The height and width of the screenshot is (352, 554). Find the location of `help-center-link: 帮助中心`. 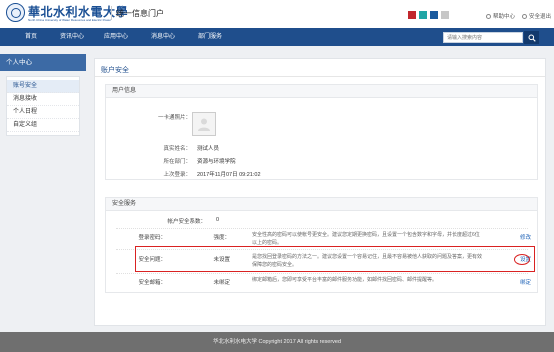

help-center-link: 帮助中心 is located at coordinates (500, 16).